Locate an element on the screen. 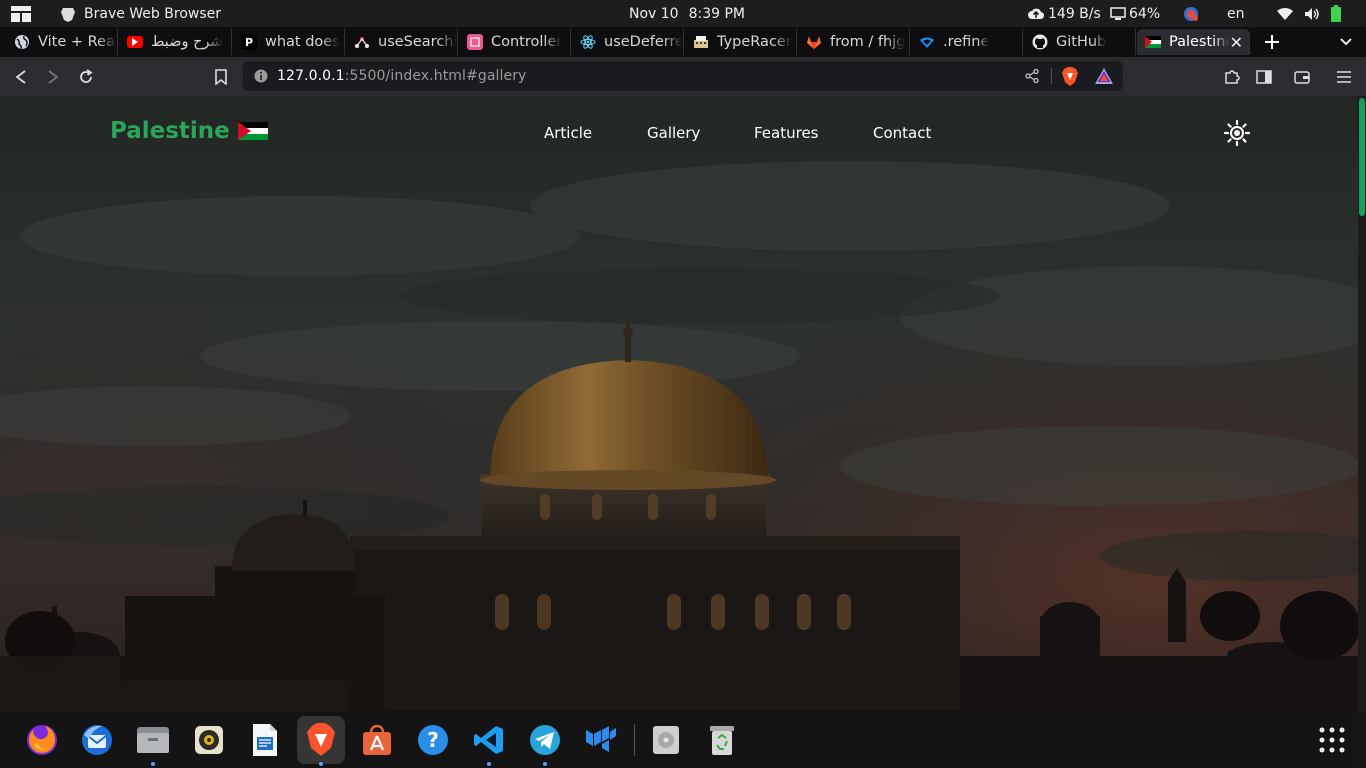 The image size is (1366, 768). dock-mui is located at coordinates (601, 740).